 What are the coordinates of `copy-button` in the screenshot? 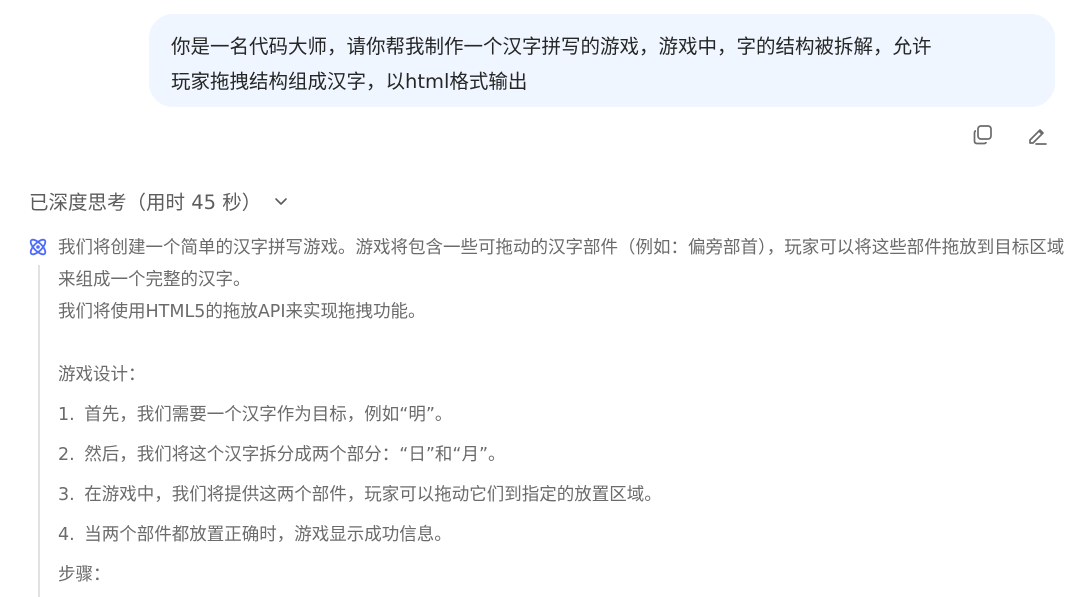 It's located at (983, 135).